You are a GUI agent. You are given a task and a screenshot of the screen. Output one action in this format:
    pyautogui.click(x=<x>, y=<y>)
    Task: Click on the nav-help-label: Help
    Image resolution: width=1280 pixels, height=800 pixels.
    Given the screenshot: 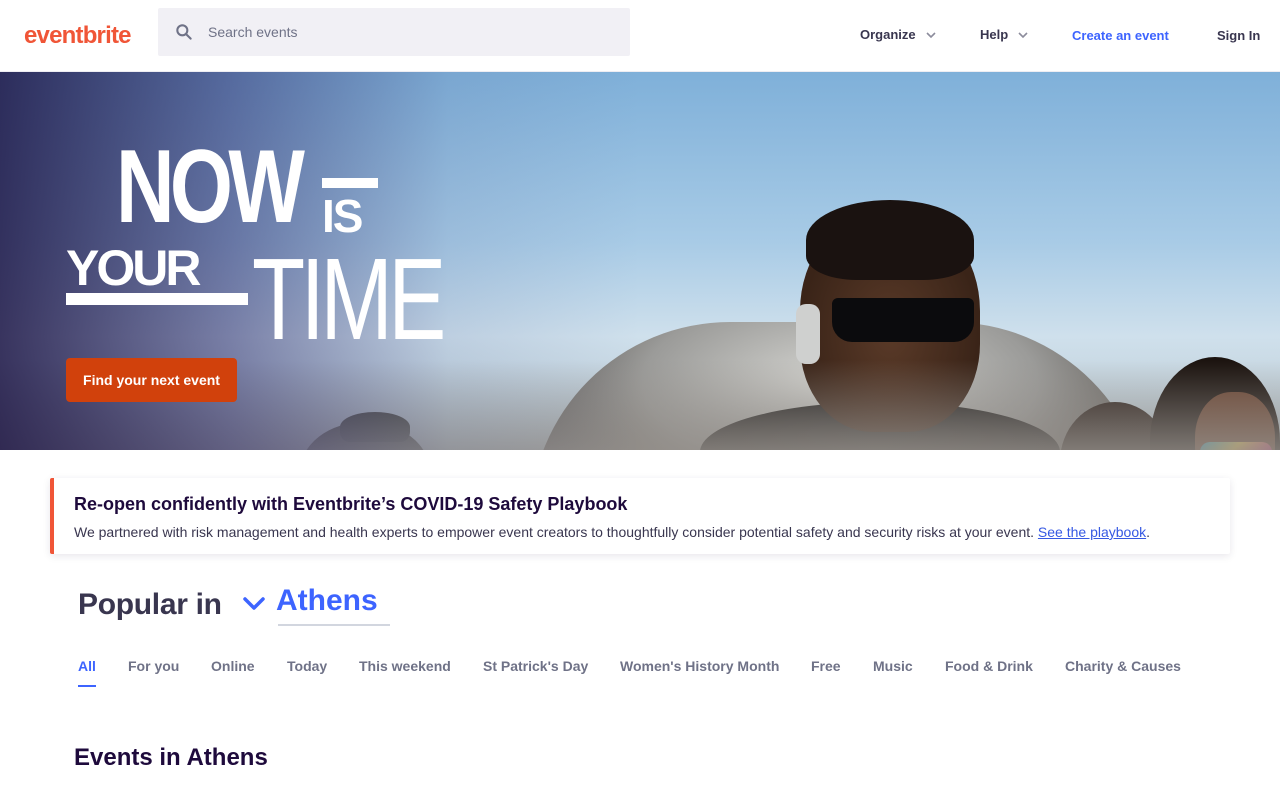 What is the action you would take?
    pyautogui.click(x=994, y=34)
    